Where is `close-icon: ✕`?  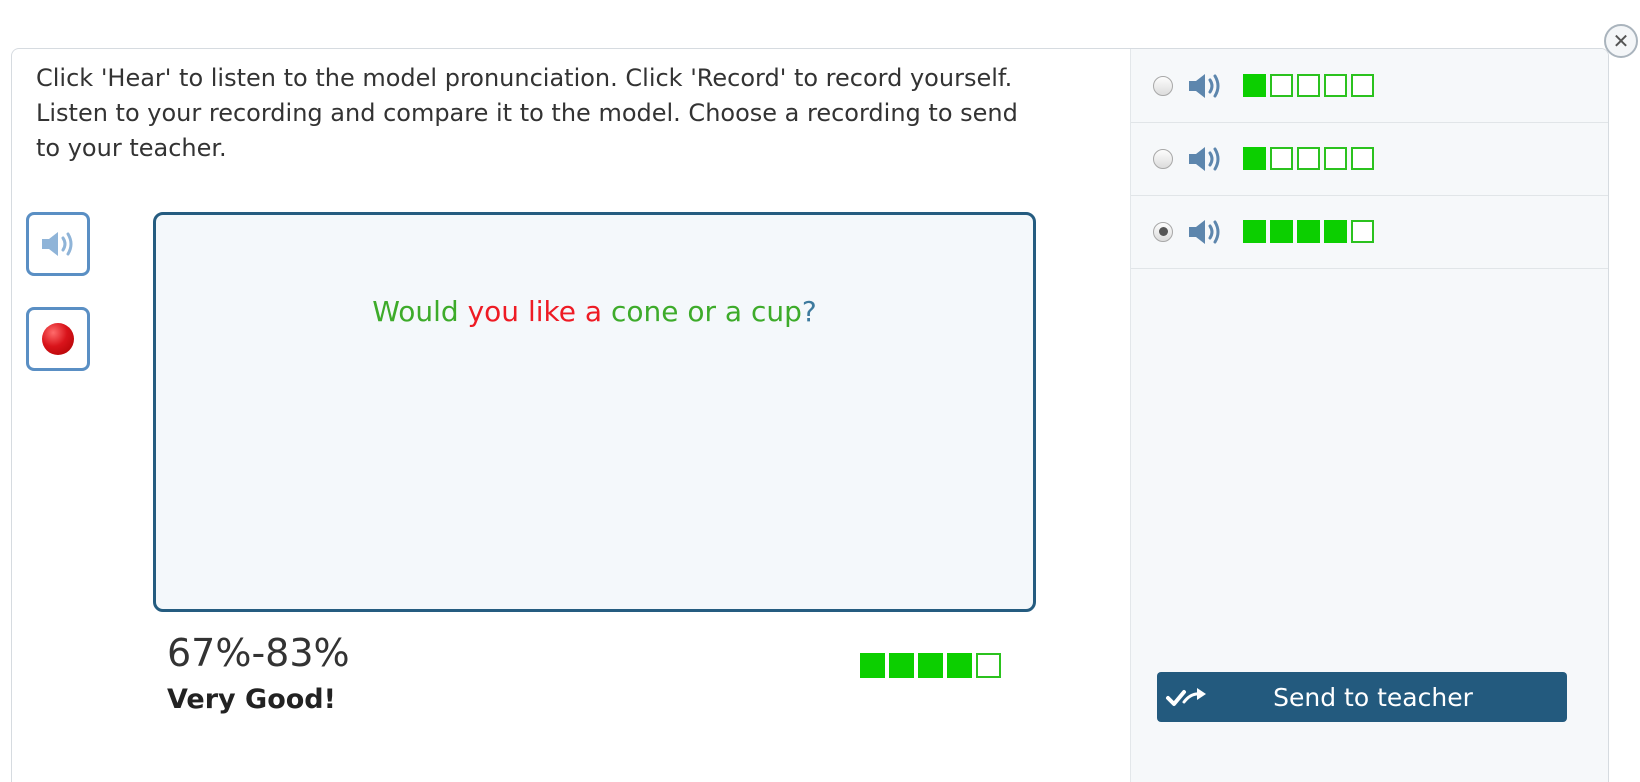 close-icon: ✕ is located at coordinates (1621, 41).